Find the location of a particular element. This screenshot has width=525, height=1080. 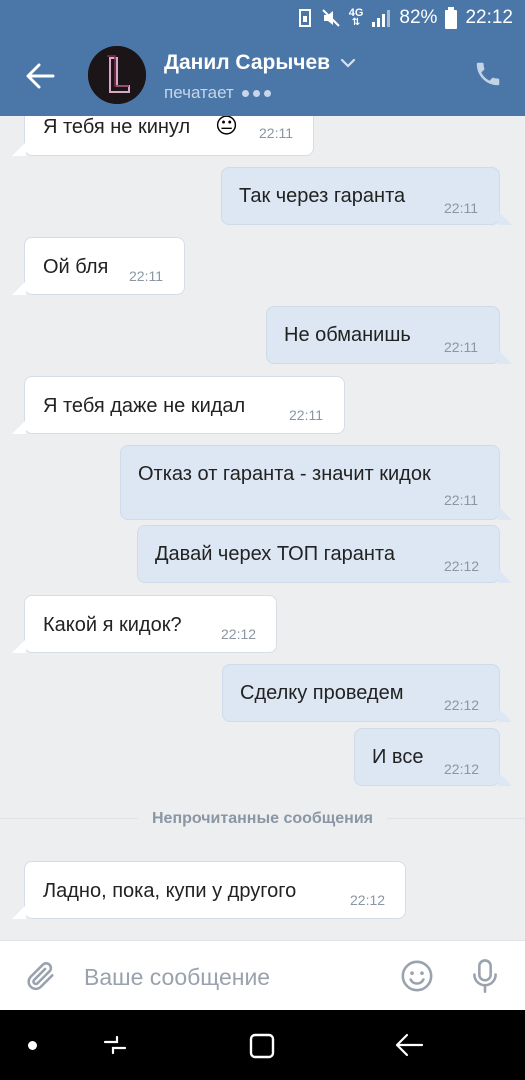

emoji-button is located at coordinates (417, 976).